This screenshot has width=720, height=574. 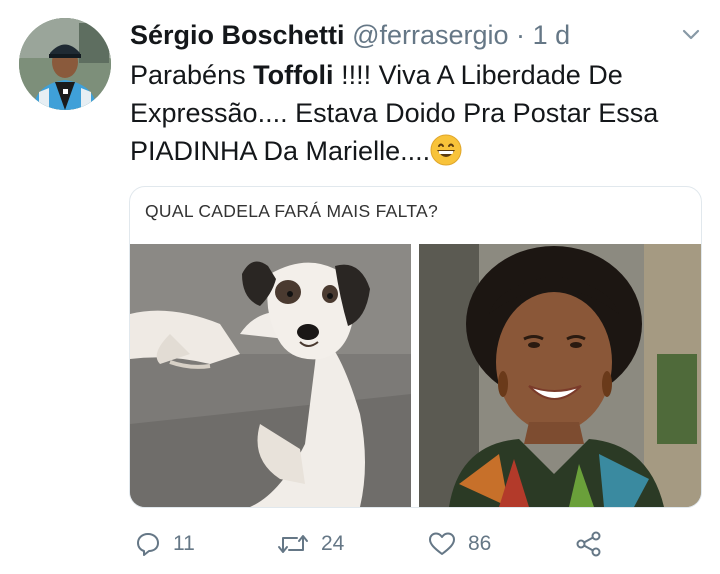 What do you see at coordinates (65, 64) in the screenshot?
I see `avatar` at bounding box center [65, 64].